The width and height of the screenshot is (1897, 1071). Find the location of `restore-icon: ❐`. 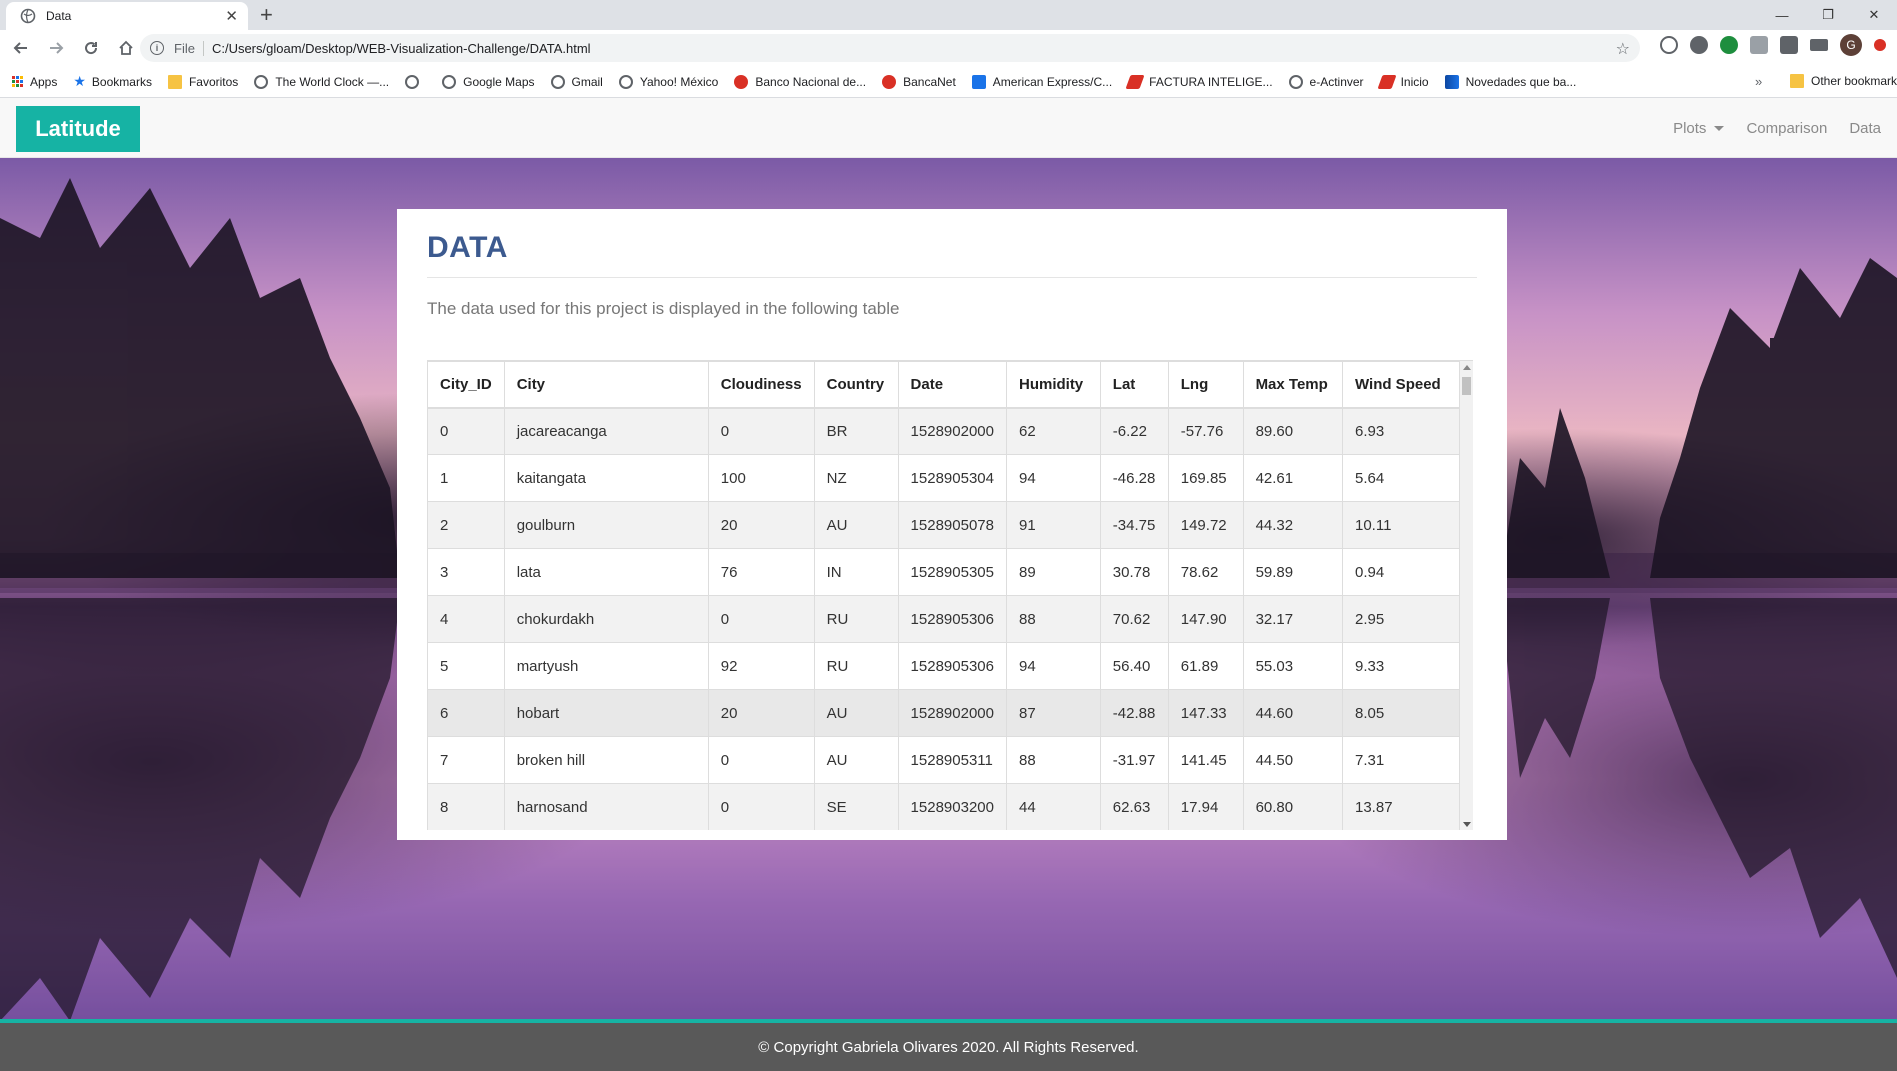

restore-icon: ❐ is located at coordinates (1828, 15).